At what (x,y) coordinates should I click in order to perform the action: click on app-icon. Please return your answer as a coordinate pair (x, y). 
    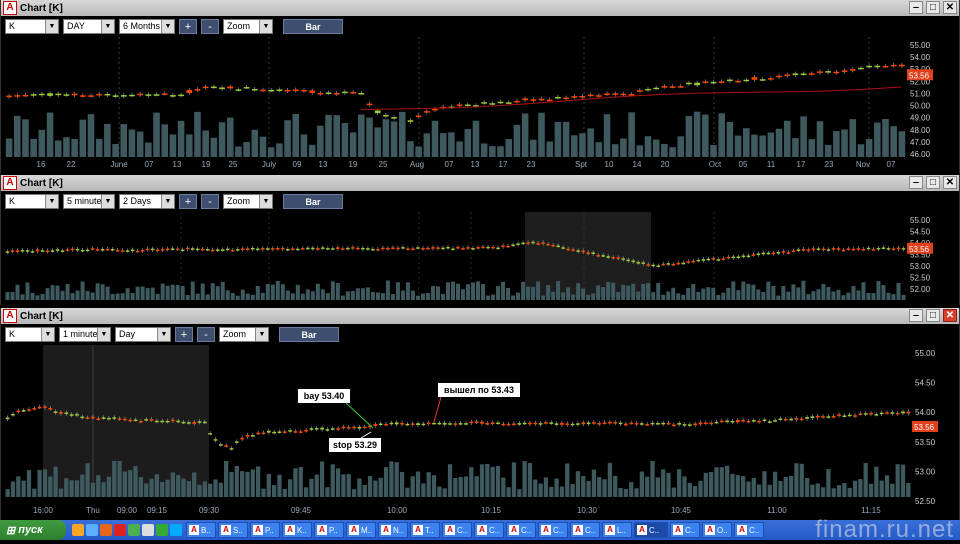
    Looking at the image, I should click on (162, 530).